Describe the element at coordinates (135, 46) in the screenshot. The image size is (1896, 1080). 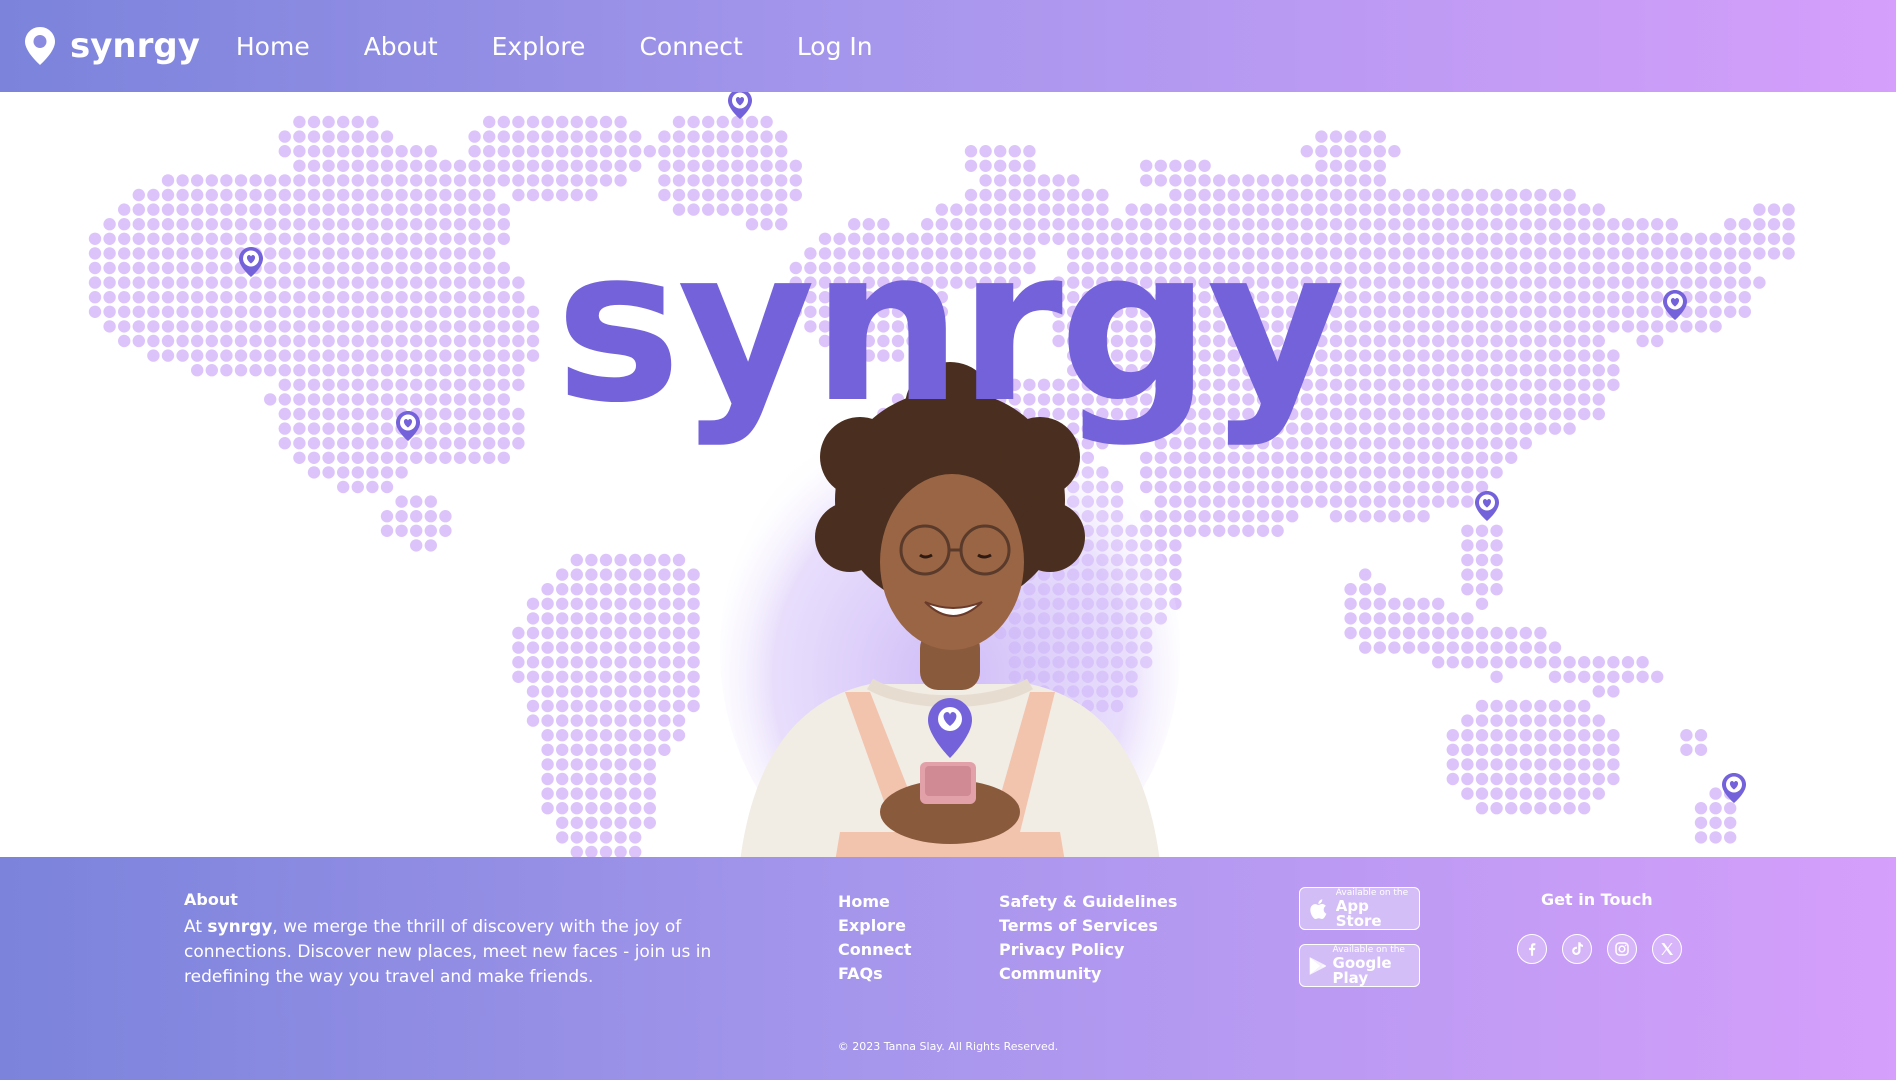
I see `logo-text: synrgy` at that location.